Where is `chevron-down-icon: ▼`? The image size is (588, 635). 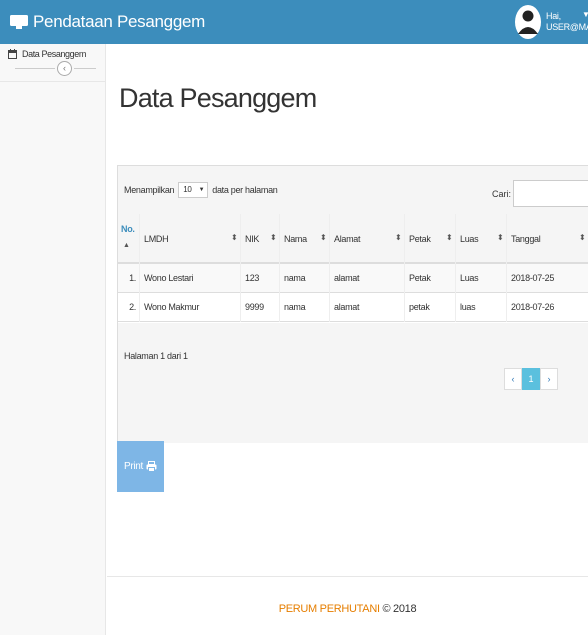
chevron-down-icon: ▼ is located at coordinates (201, 190).